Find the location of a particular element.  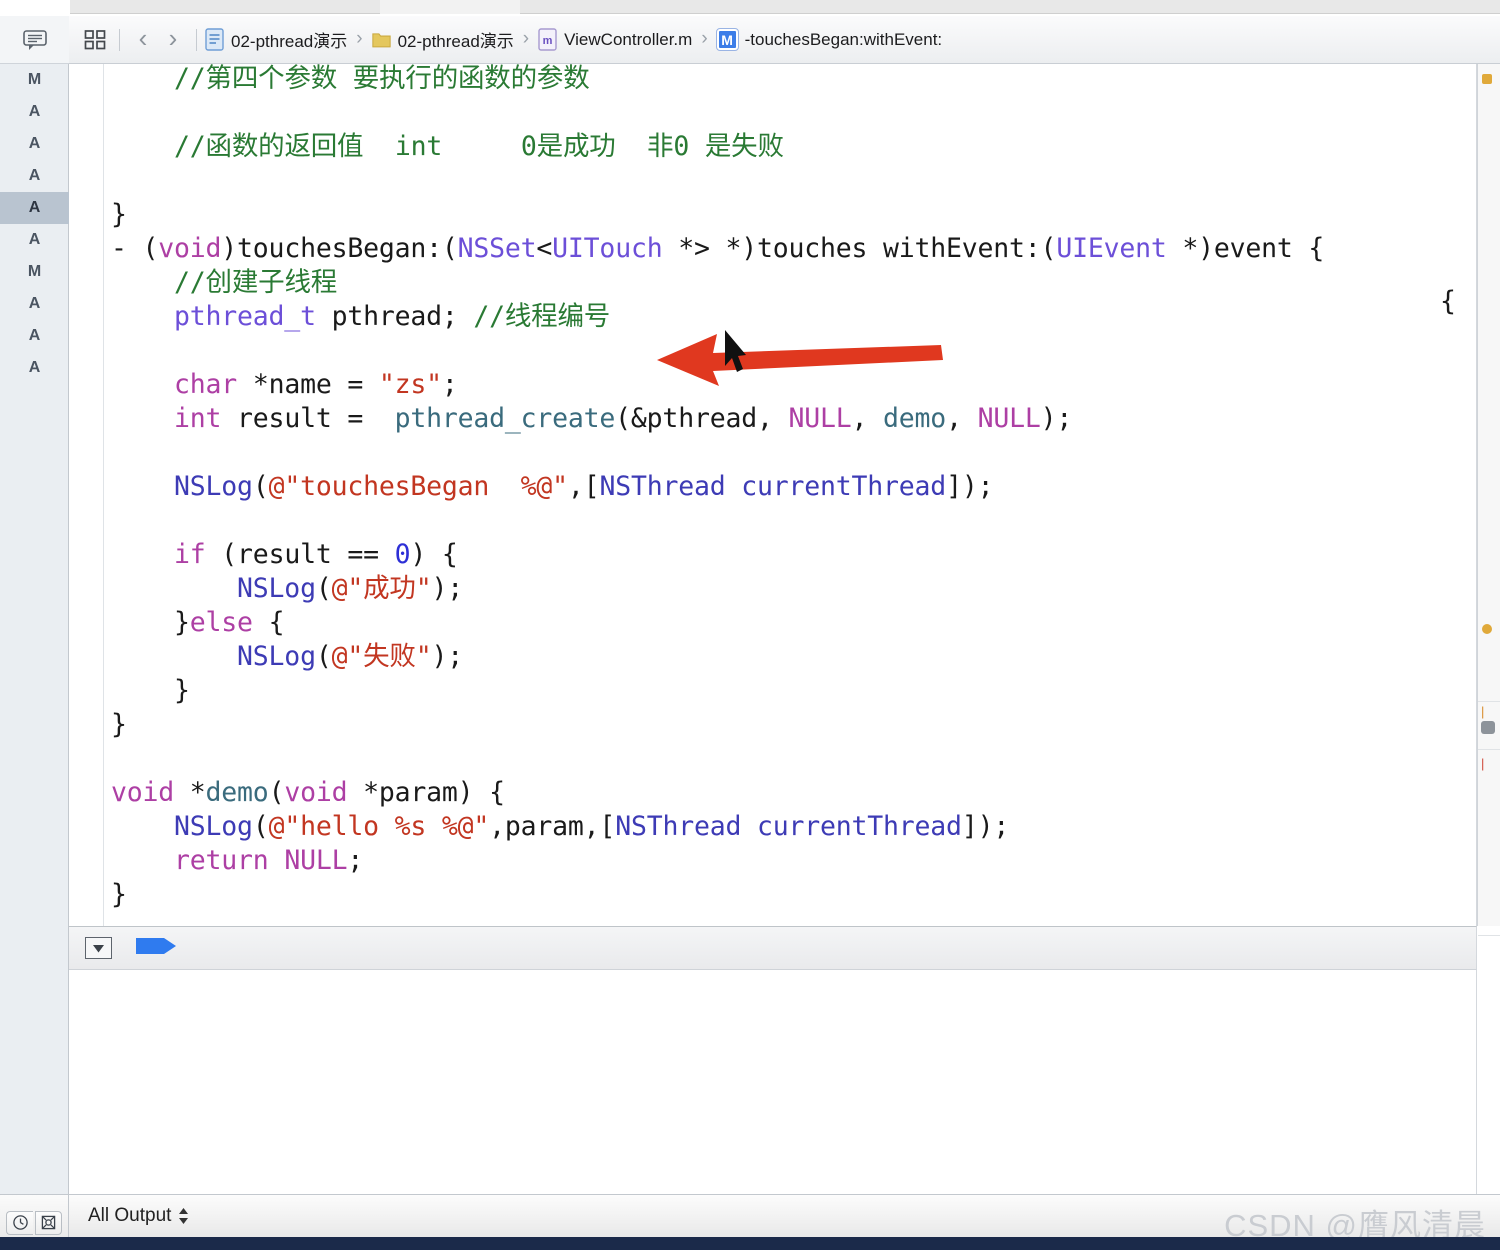

change-marker-0: M is located at coordinates (34, 80).